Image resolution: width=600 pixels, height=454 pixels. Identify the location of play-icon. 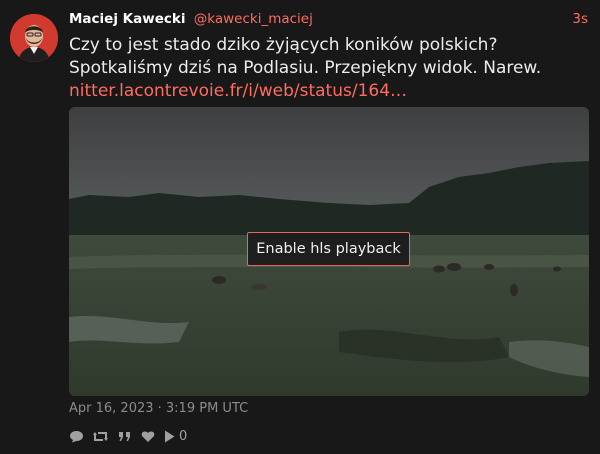
(169, 436).